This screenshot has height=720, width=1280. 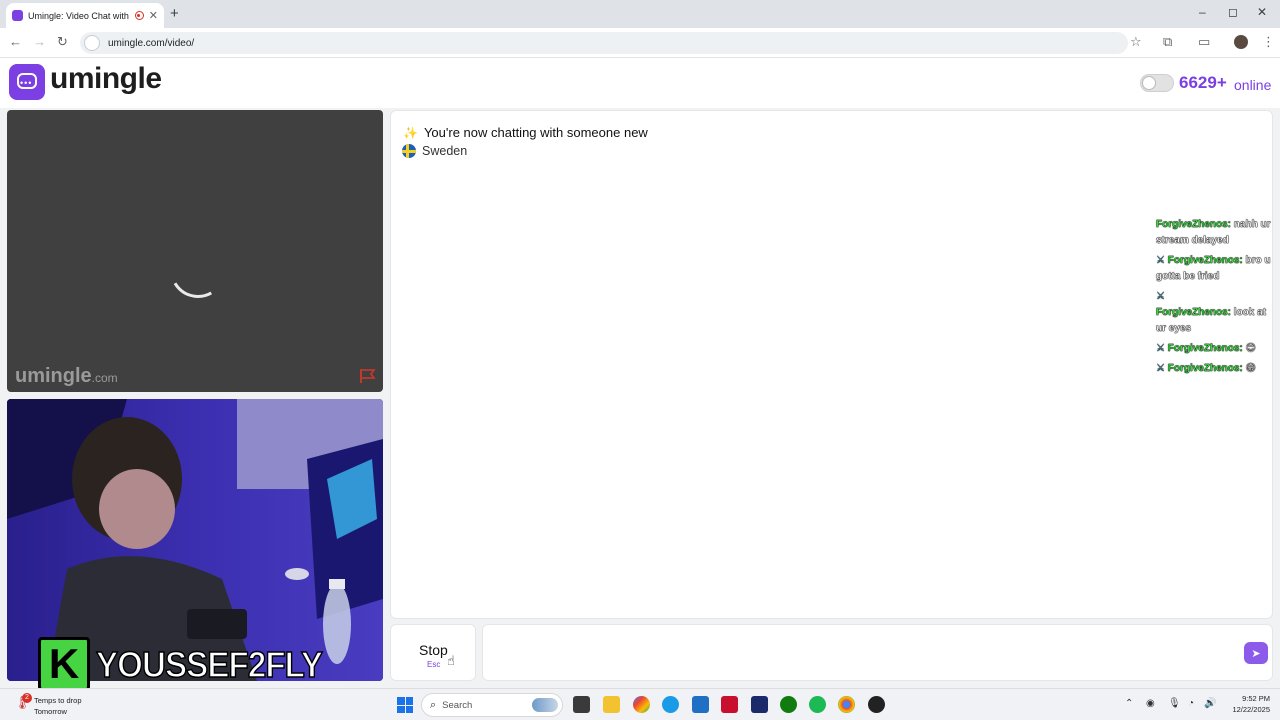 I want to click on sweden-flag-icon, so click(x=409, y=151).